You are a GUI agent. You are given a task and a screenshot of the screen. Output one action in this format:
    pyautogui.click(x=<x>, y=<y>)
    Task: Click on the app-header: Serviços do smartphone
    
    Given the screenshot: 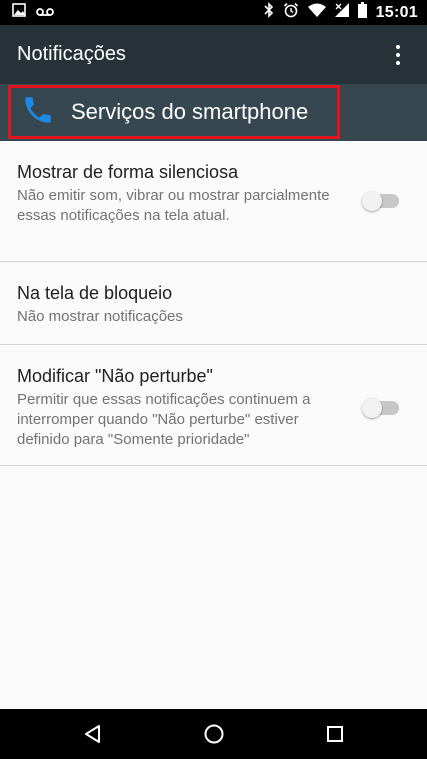 What is the action you would take?
    pyautogui.click(x=213, y=112)
    